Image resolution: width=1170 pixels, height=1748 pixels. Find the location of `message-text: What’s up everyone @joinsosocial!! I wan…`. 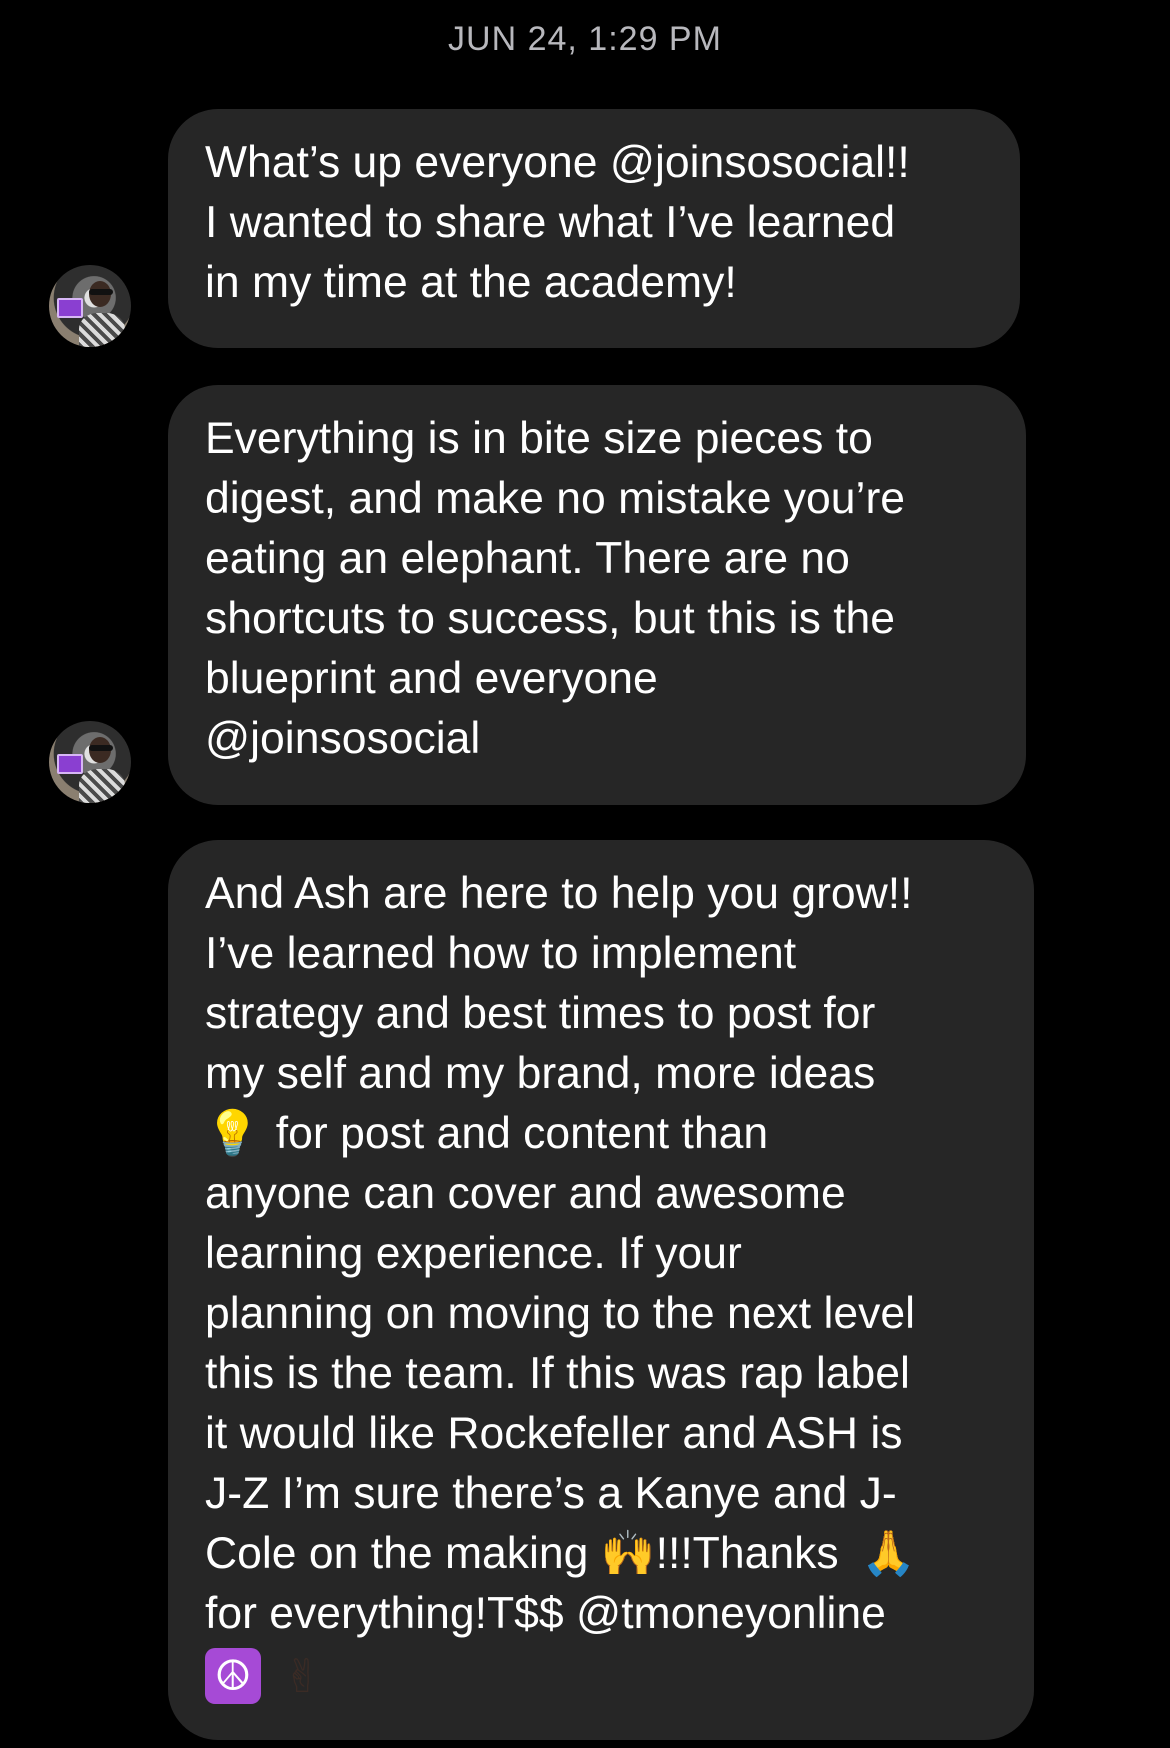

message-text: What’s up everyone @joinsosocial!! I wan… is located at coordinates (557, 222).